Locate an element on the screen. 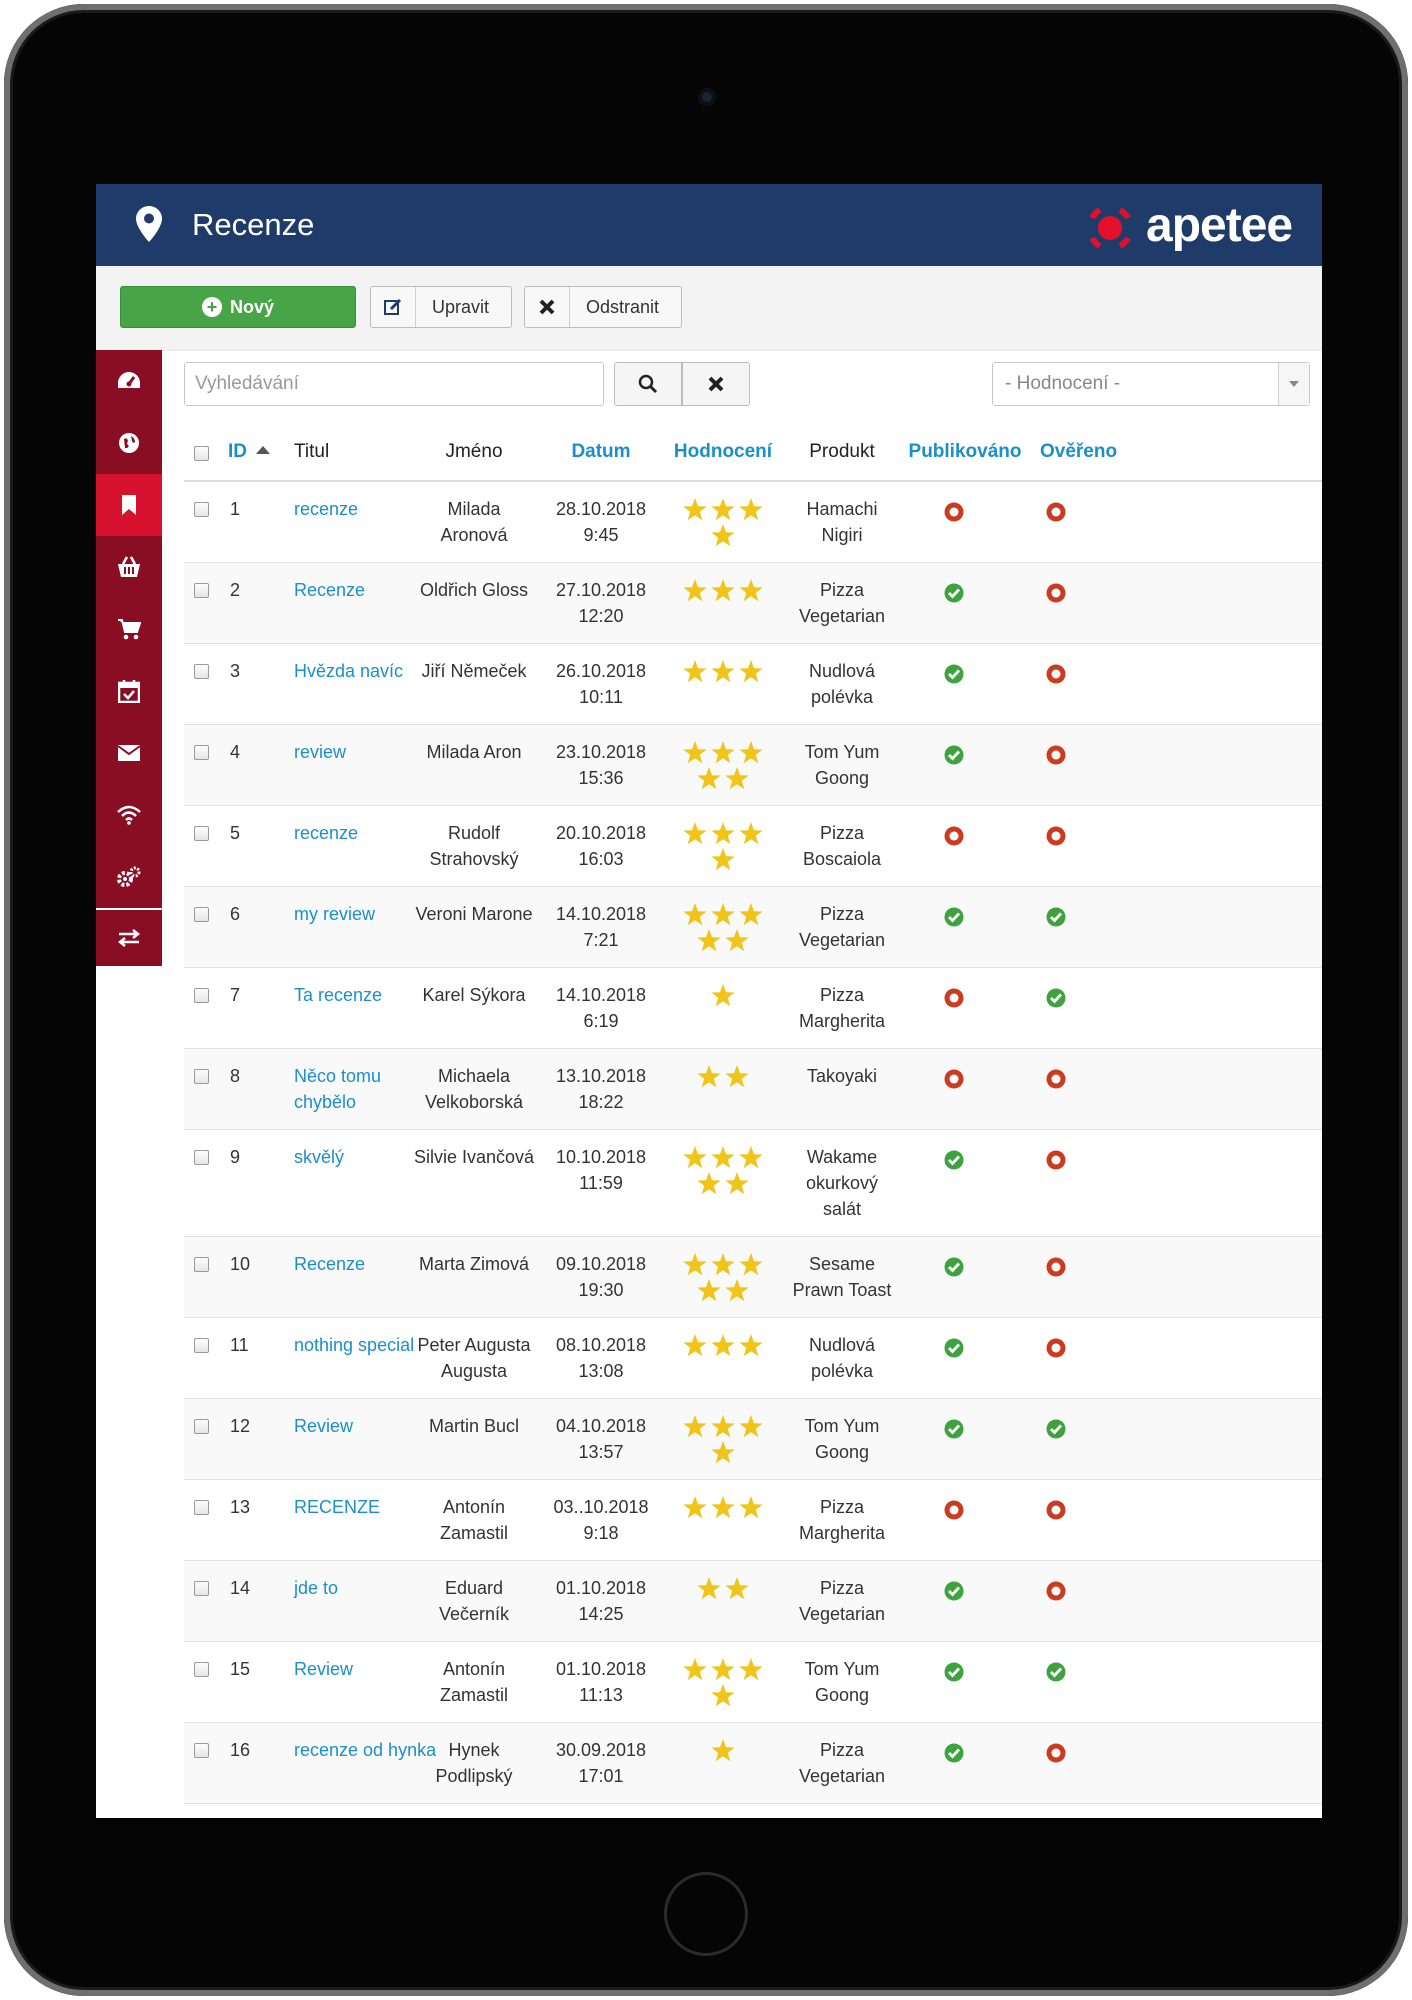 The height and width of the screenshot is (2000, 1412). row-product: Pizza Boscaiola is located at coordinates (842, 846).